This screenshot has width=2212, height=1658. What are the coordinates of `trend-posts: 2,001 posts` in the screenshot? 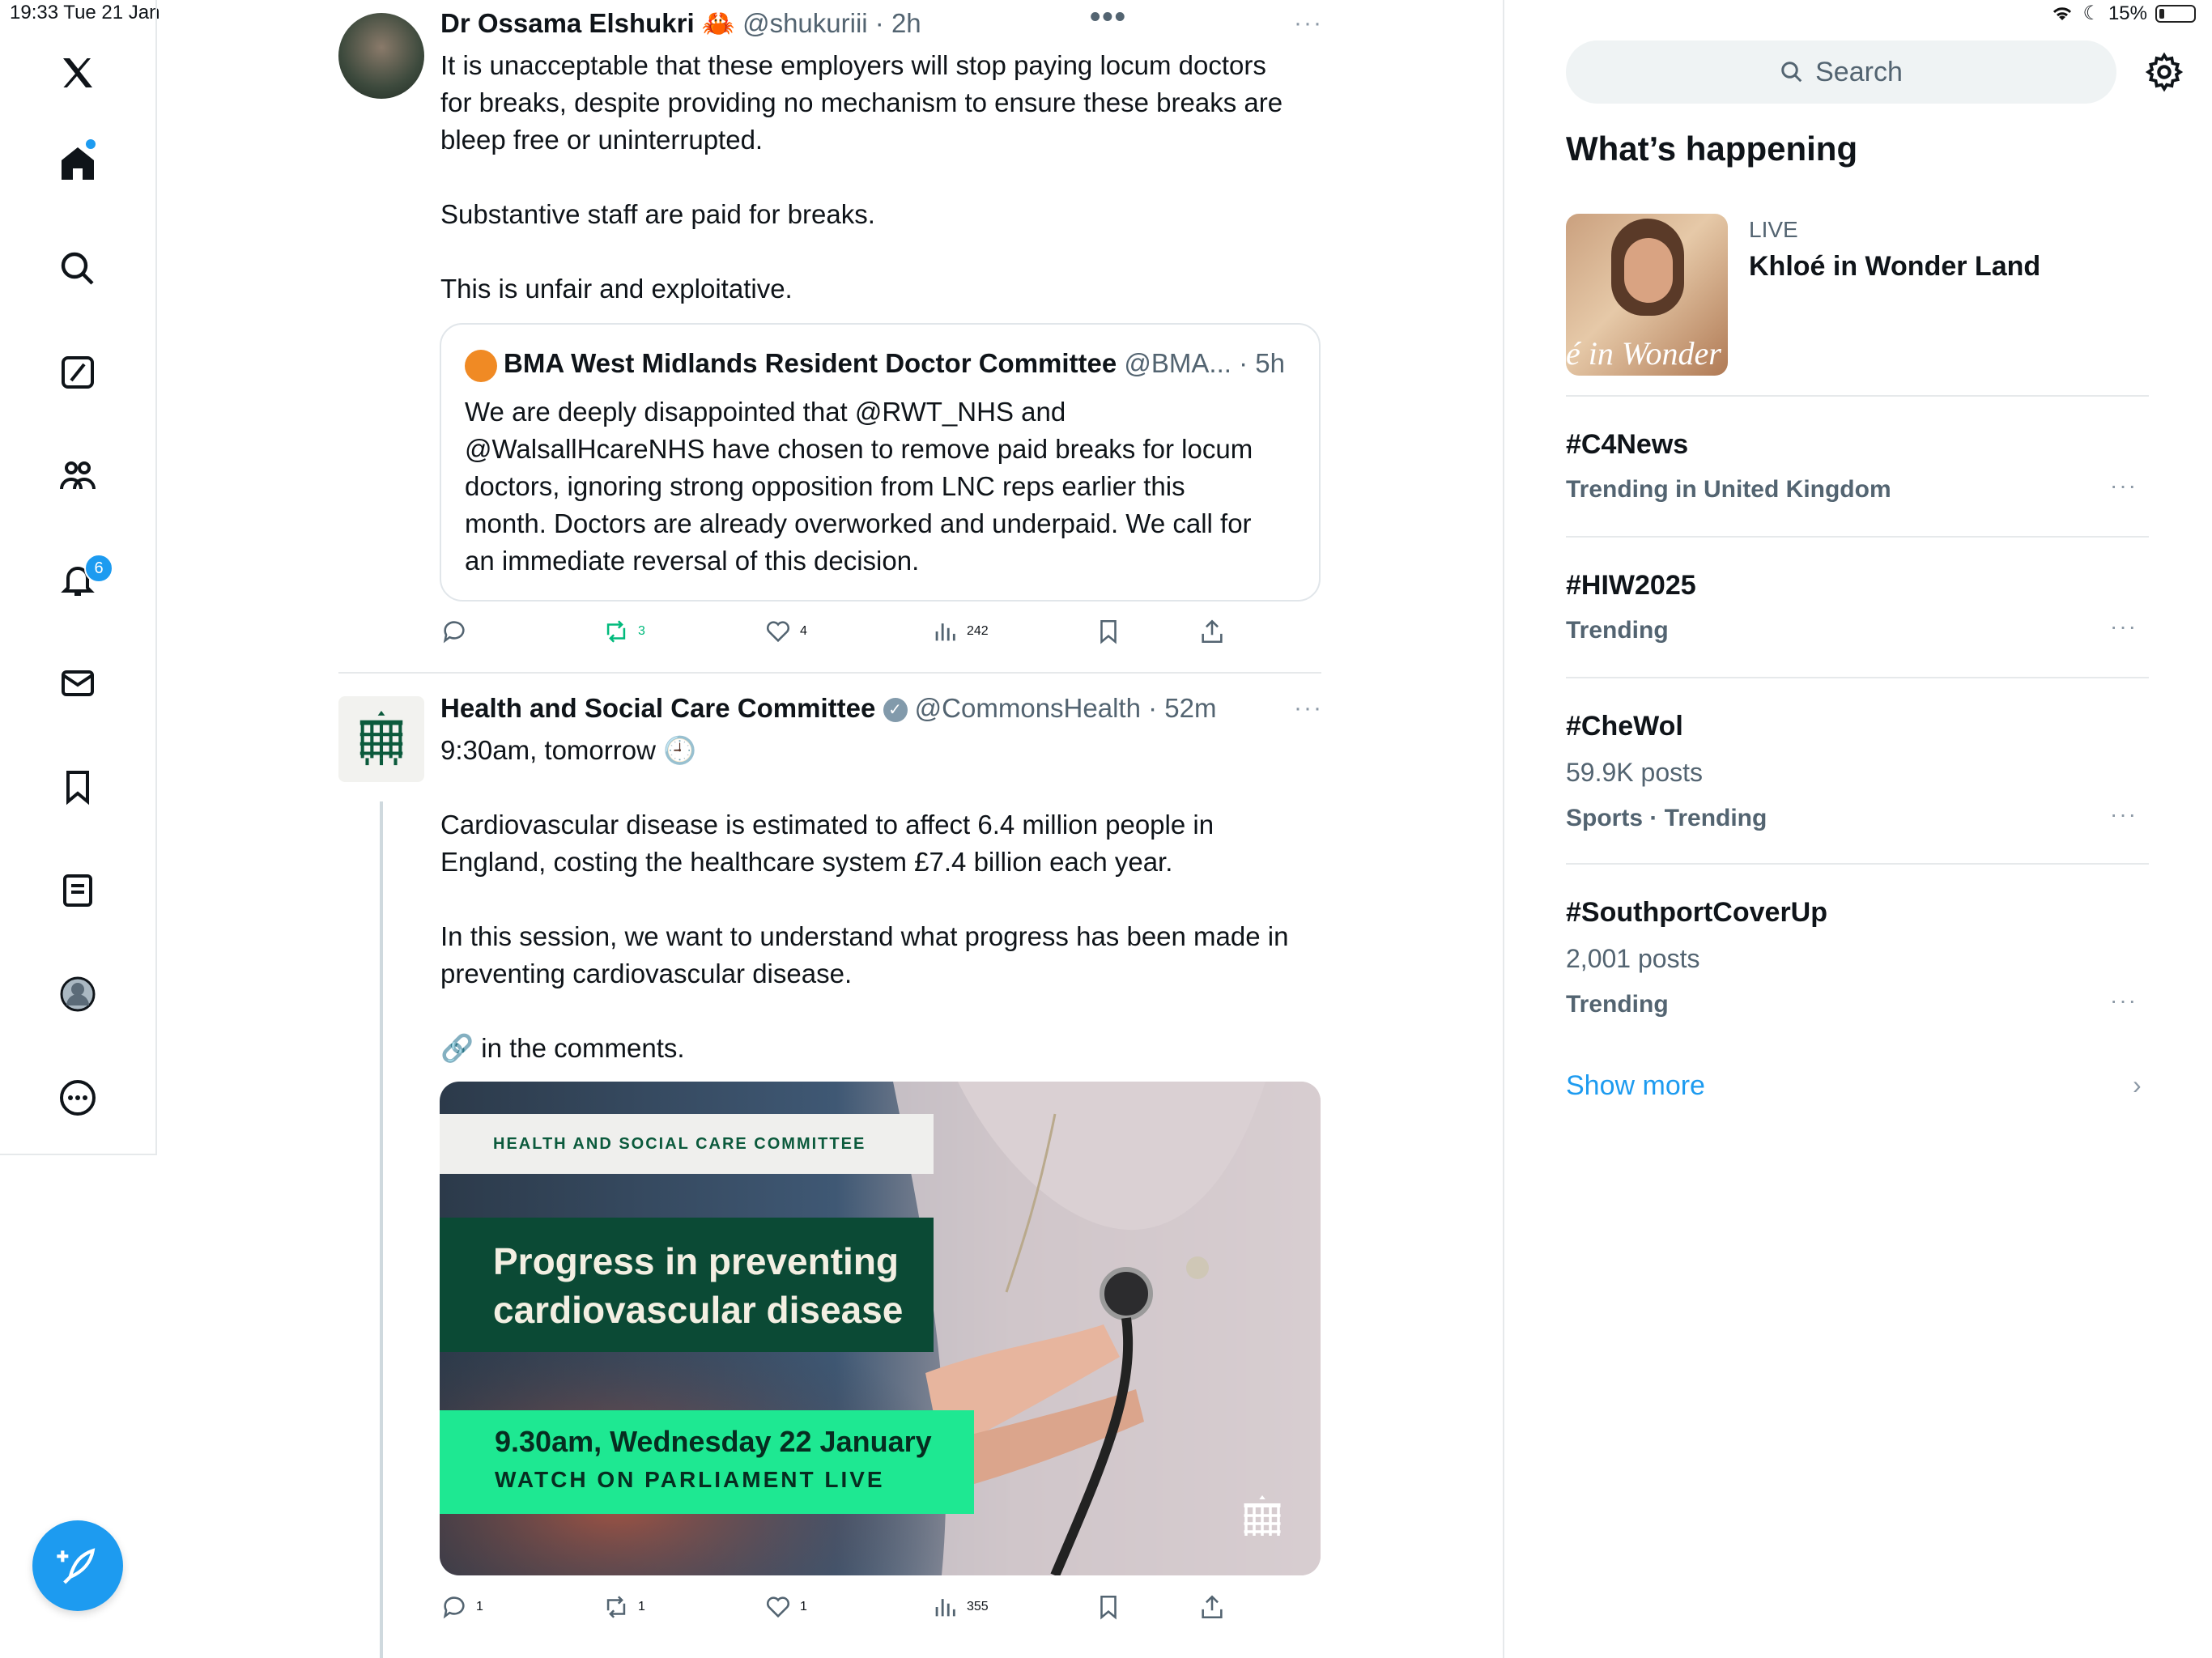 It's located at (1633, 958).